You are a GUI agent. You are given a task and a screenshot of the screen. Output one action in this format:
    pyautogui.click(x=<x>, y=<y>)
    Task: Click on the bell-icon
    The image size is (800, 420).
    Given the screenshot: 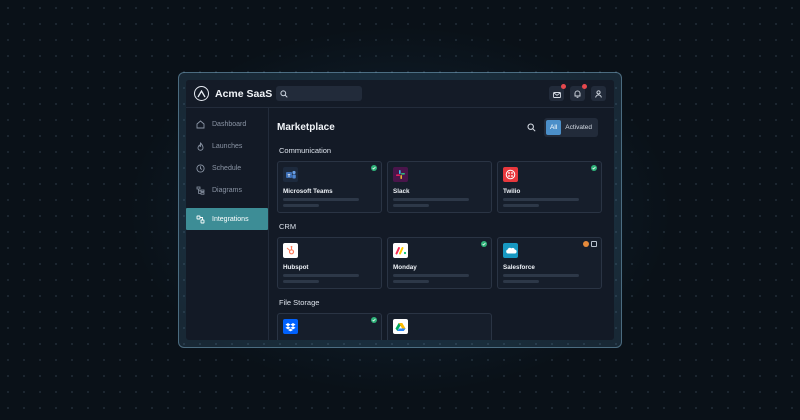 What is the action you would take?
    pyautogui.click(x=577, y=94)
    